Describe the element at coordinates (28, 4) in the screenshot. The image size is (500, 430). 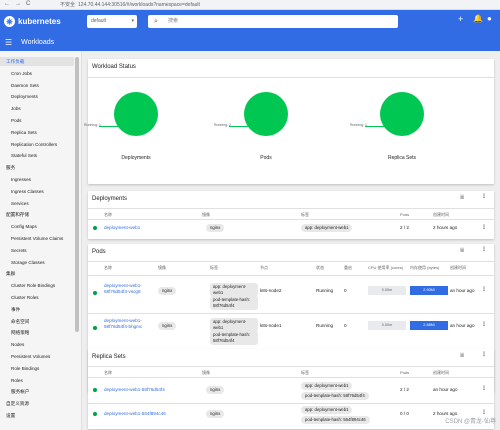
I see `reload-icon: C` at that location.